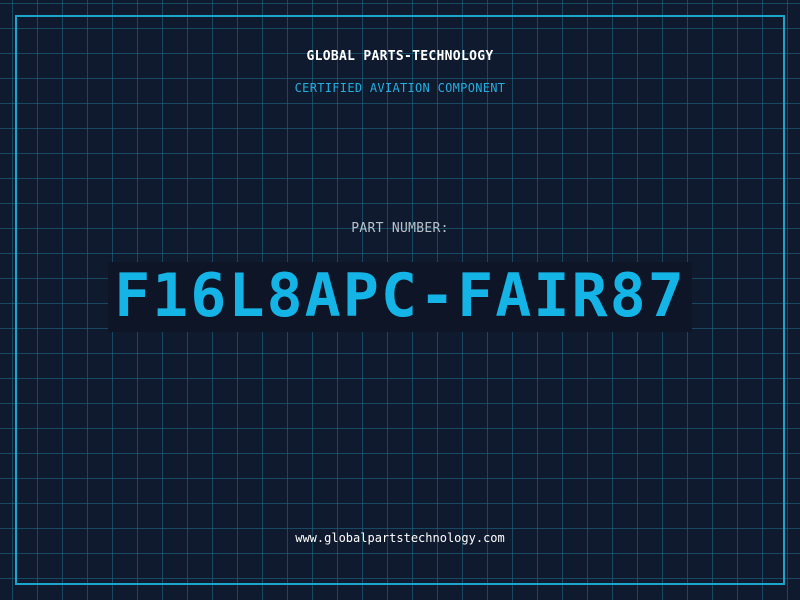 This screenshot has height=600, width=800. What do you see at coordinates (400, 56) in the screenshot?
I see `company-name: GLOBAL PARTS-TECHNOLOGY` at bounding box center [400, 56].